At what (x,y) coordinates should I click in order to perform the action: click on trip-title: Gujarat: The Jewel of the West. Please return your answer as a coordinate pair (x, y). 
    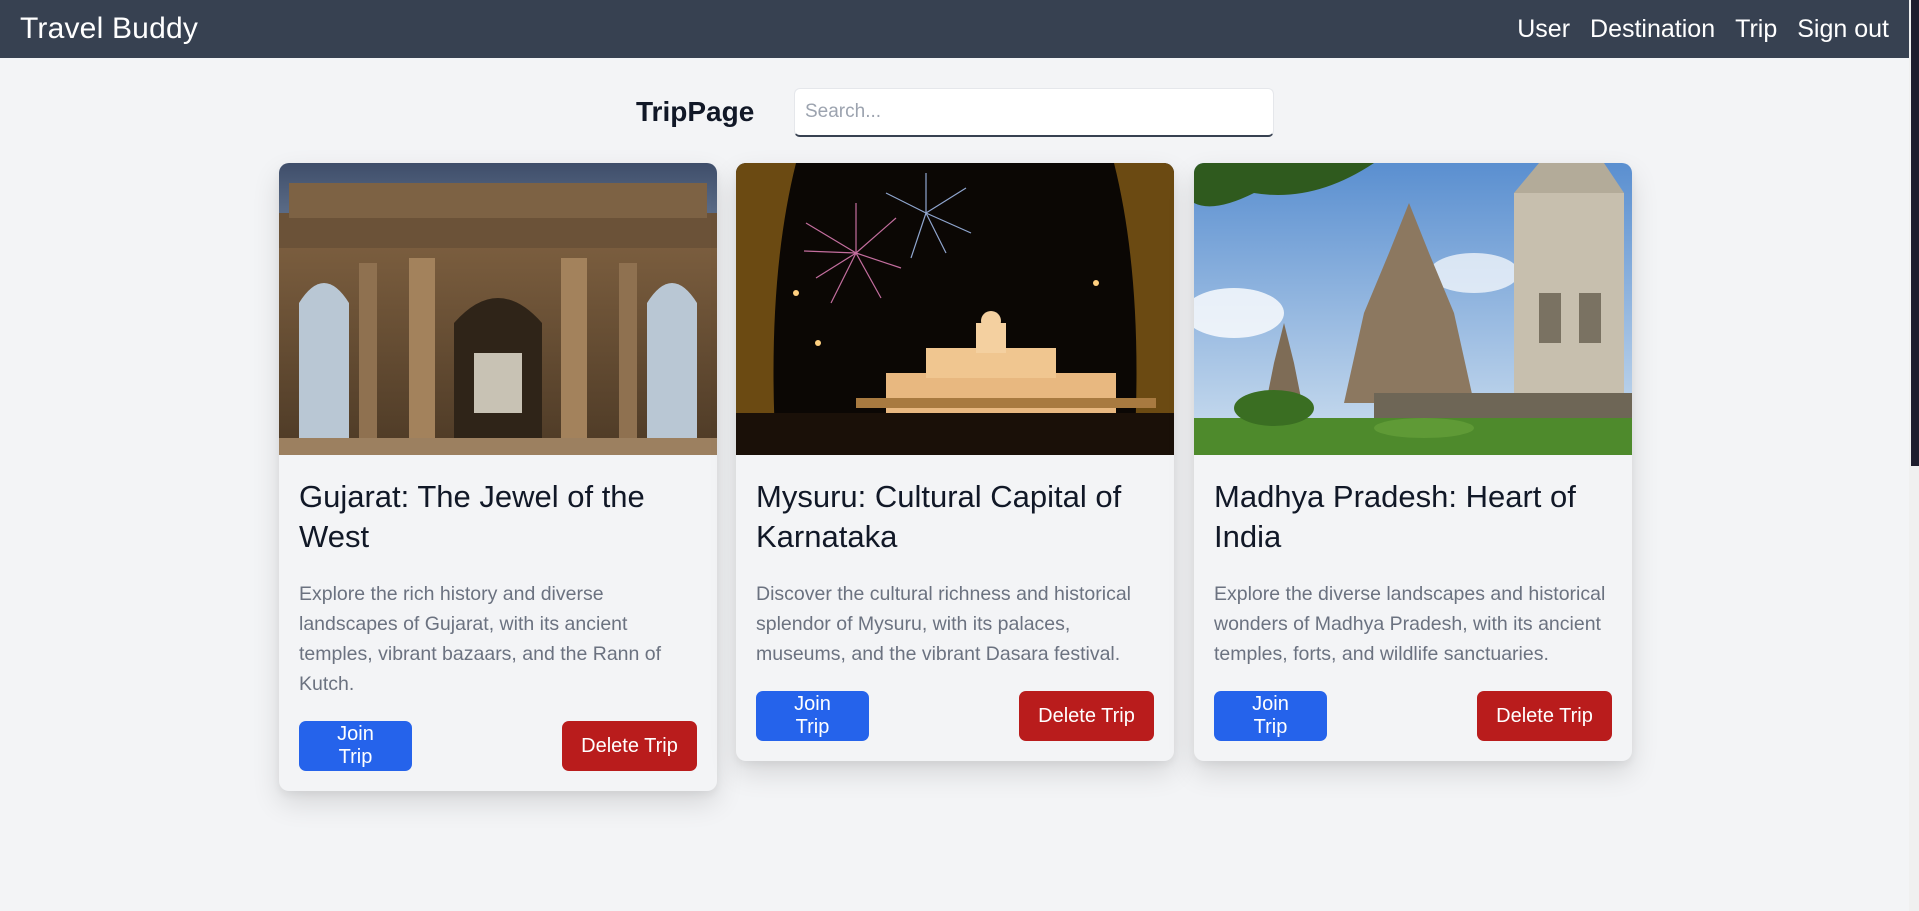
    Looking at the image, I should click on (472, 516).